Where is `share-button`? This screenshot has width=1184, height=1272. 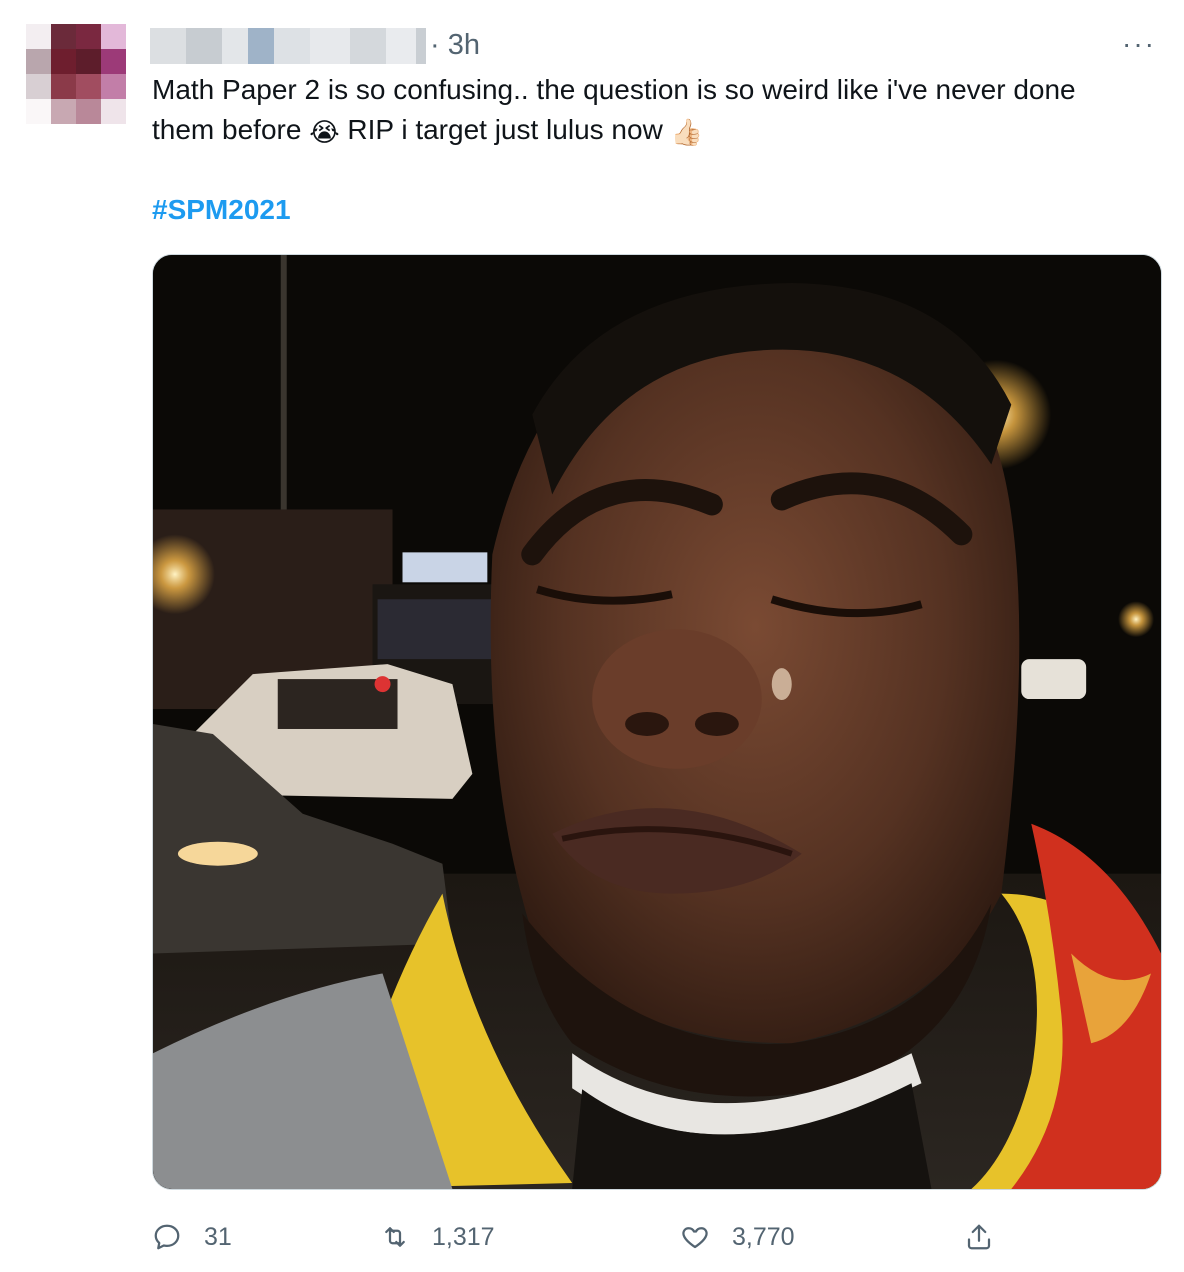
share-button is located at coordinates (979, 1237).